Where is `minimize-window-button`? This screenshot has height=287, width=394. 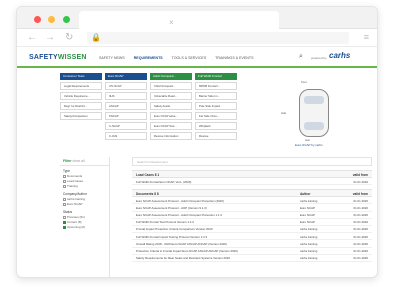 minimize-window-button is located at coordinates (51, 19).